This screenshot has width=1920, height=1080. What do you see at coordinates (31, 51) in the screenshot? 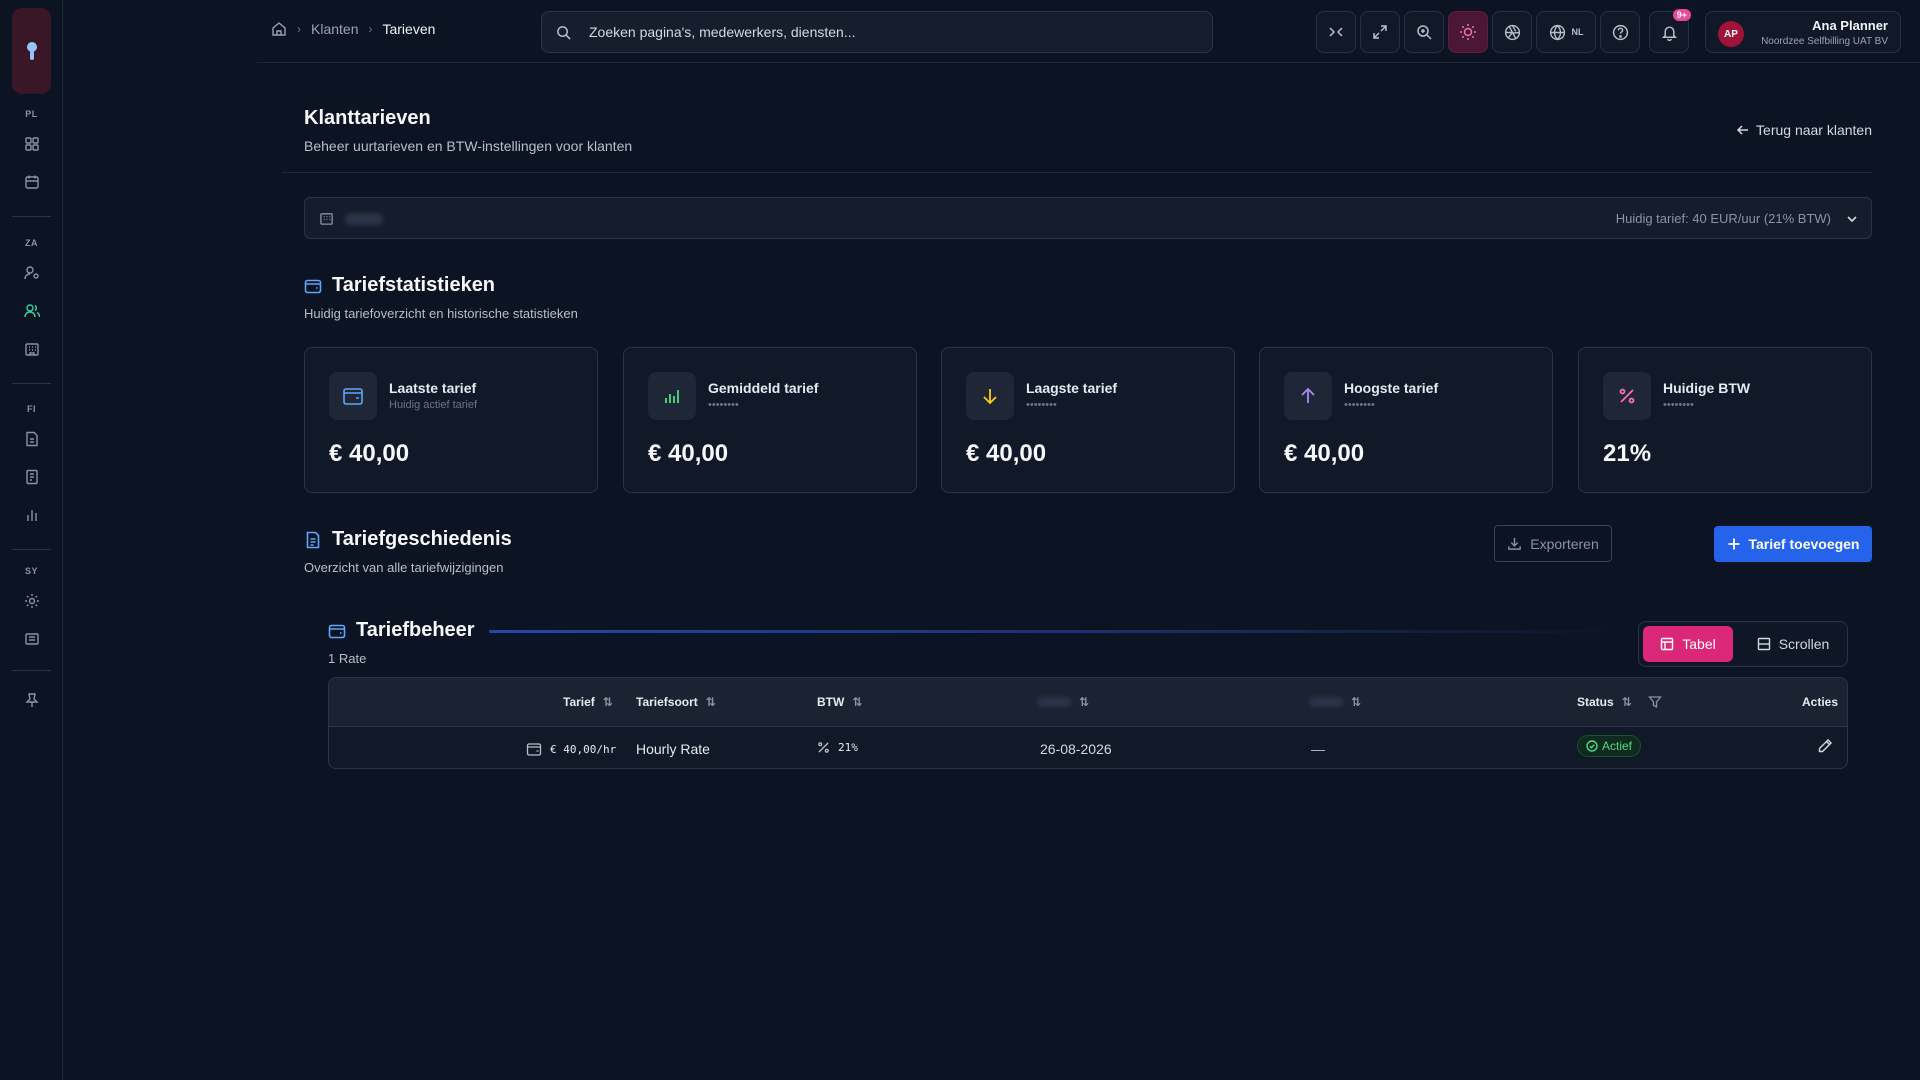
I see `app-logo` at bounding box center [31, 51].